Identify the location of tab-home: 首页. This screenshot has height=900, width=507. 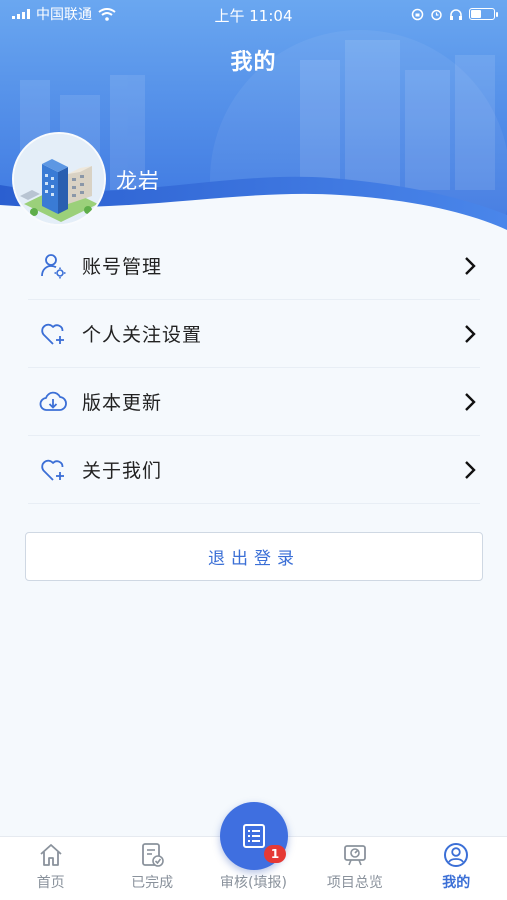
(50, 868).